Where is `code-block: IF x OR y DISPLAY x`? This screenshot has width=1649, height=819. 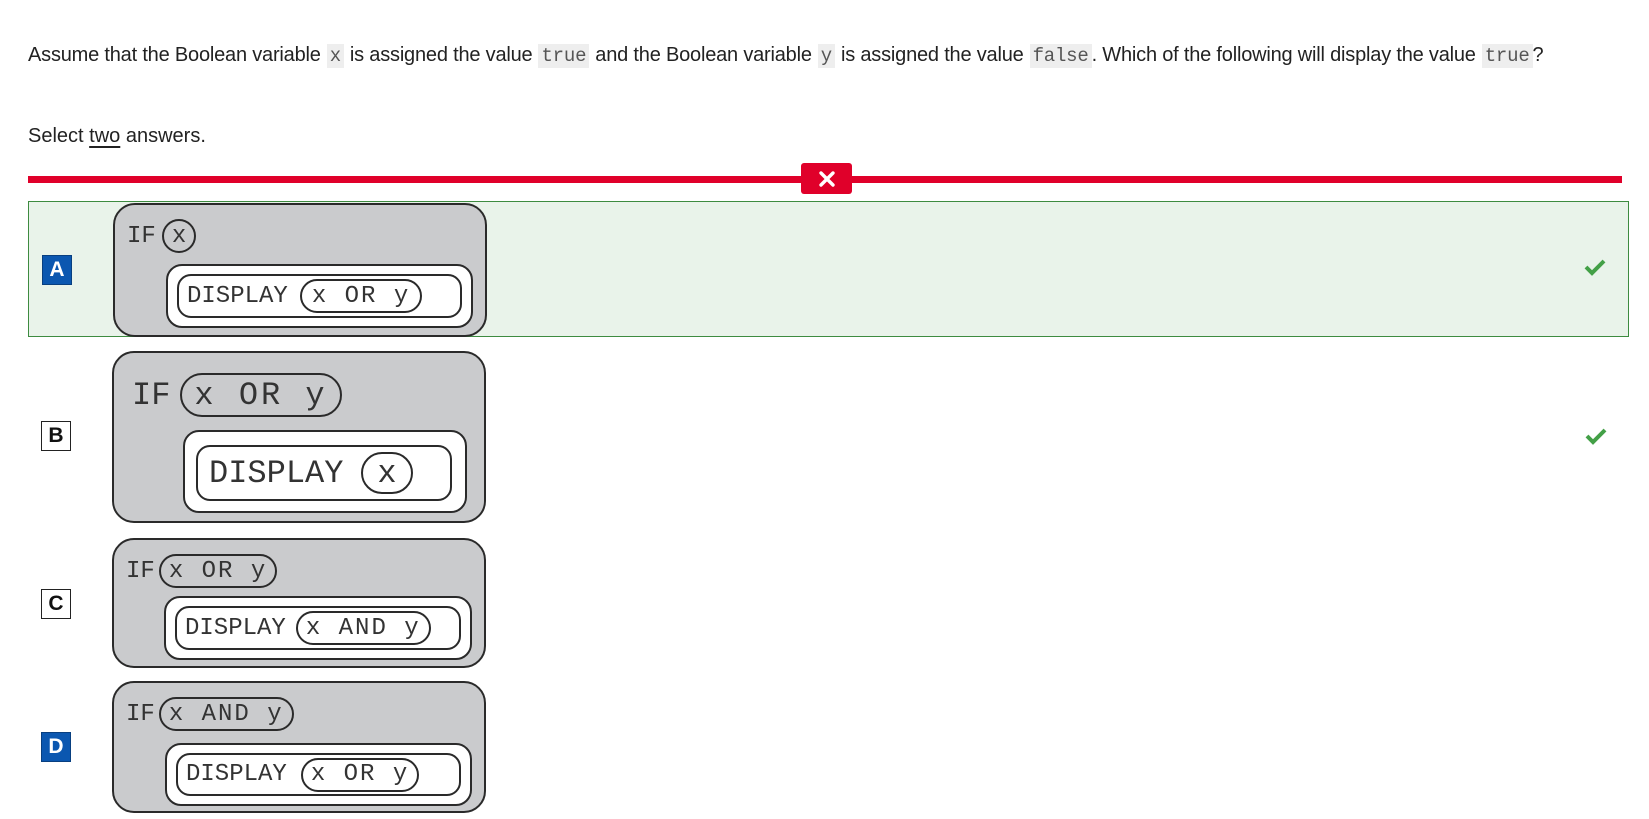 code-block: IF x OR y DISPLAY x is located at coordinates (299, 437).